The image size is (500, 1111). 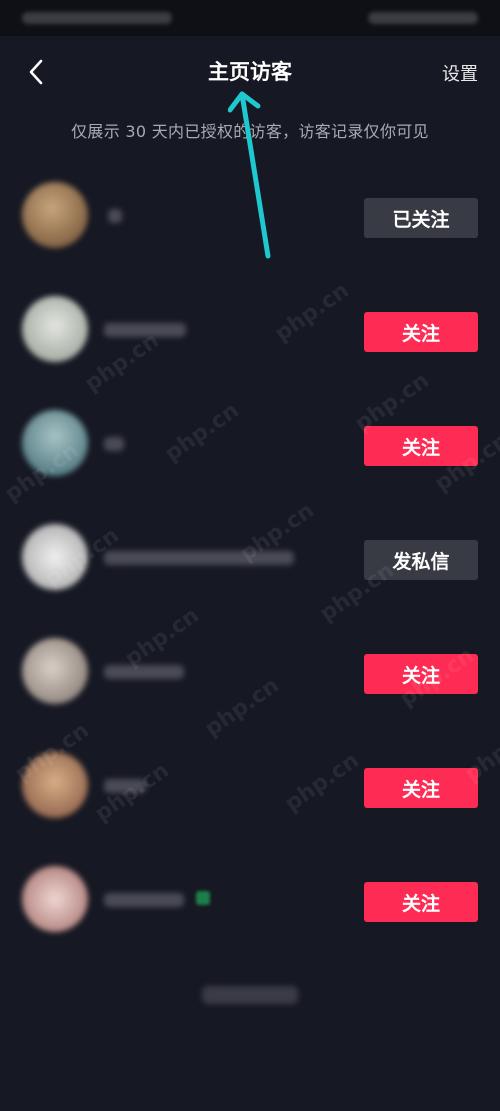 I want to click on list-footer, so click(x=250, y=995).